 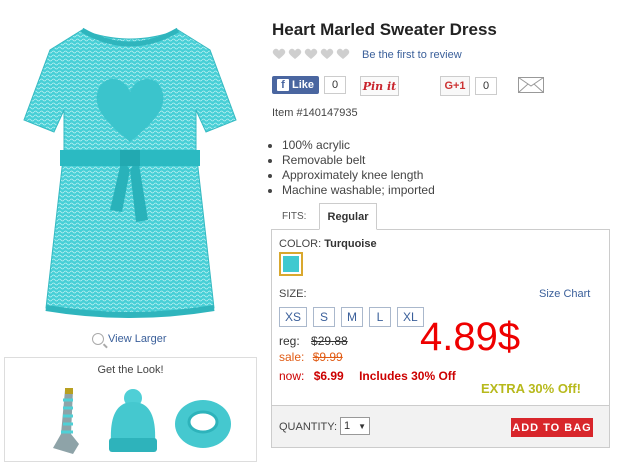 What do you see at coordinates (292, 376) in the screenshot?
I see `now-label: now:` at bounding box center [292, 376].